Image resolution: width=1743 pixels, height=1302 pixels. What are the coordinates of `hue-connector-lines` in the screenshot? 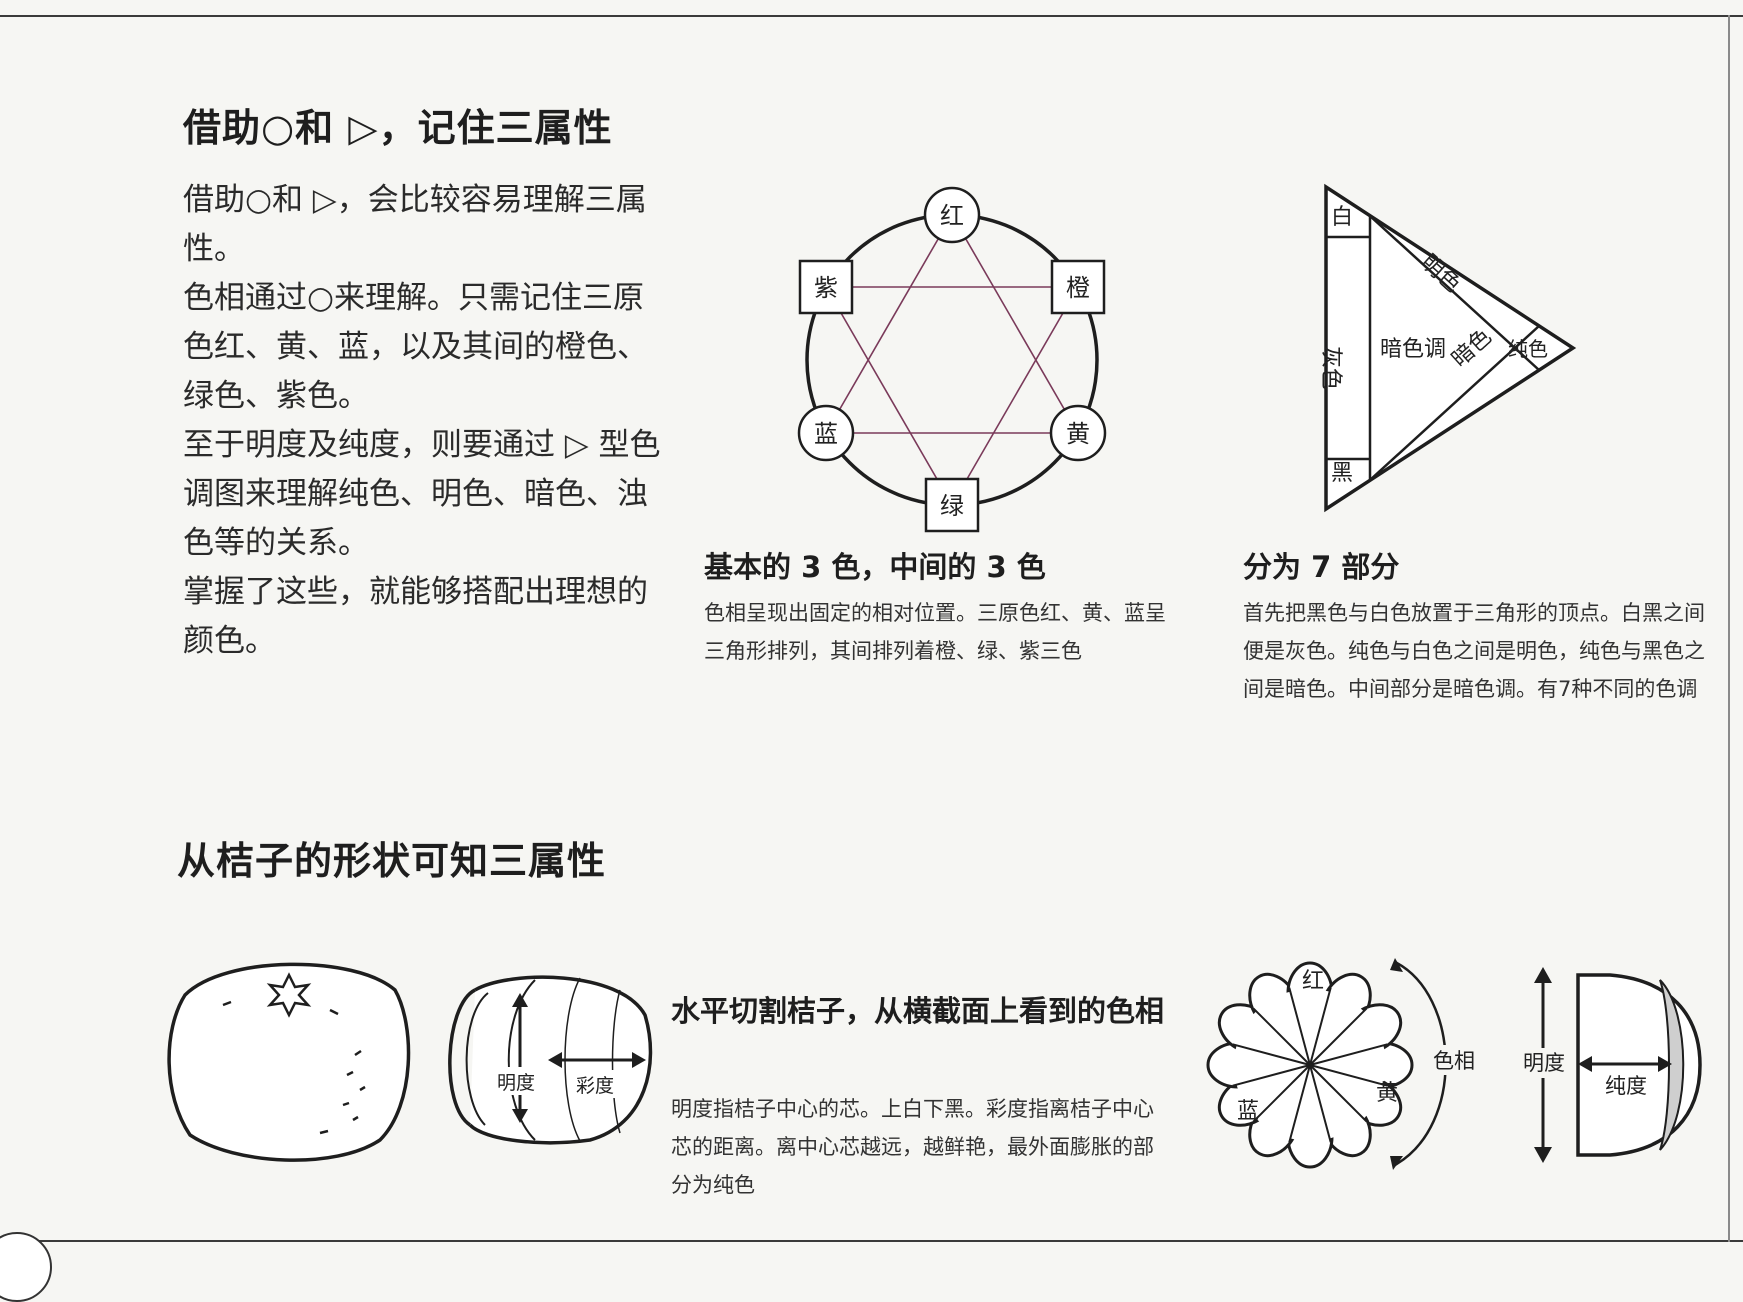 It's located at (952, 360).